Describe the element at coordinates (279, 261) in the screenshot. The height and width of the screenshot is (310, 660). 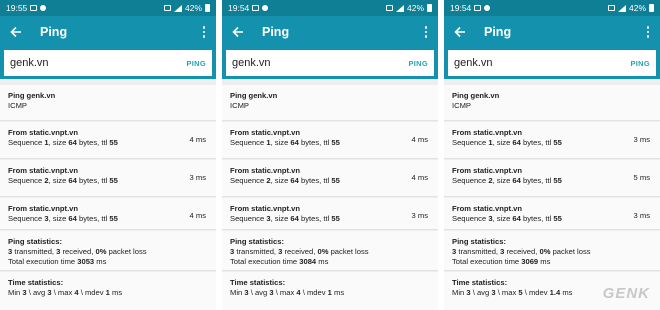
I see `execution-time: Total execution time 3084 ms` at that location.